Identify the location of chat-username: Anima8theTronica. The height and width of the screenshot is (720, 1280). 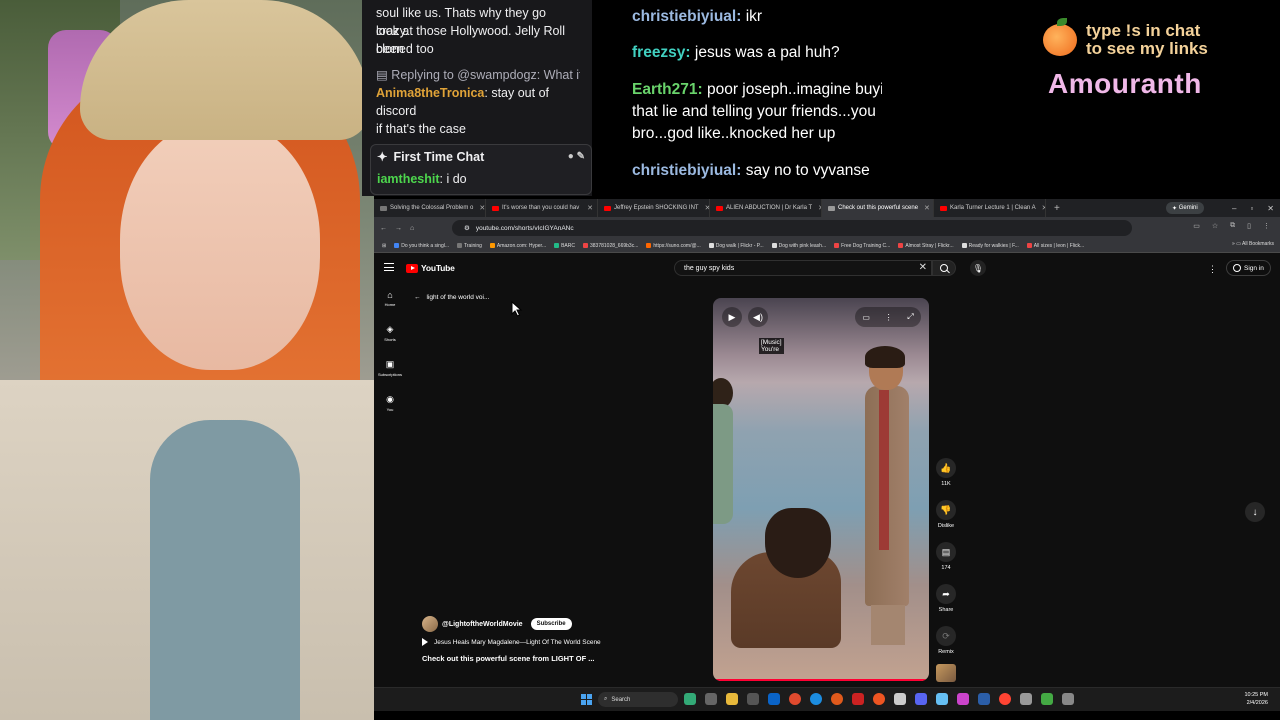
(430, 93).